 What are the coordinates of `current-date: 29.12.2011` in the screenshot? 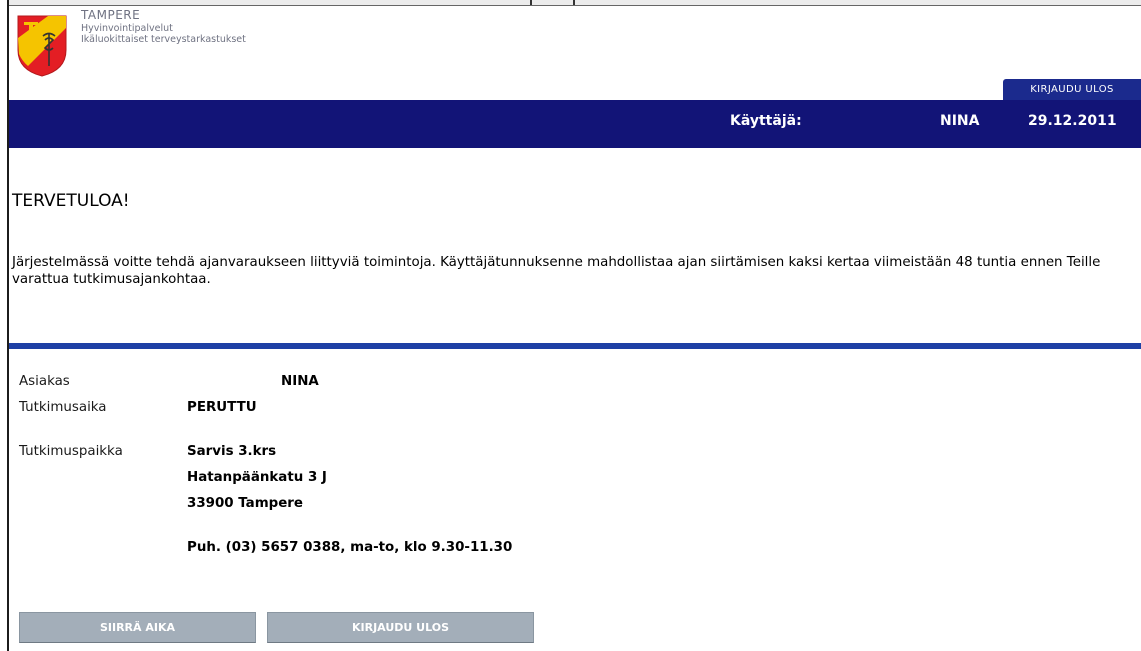 It's located at (1072, 121).